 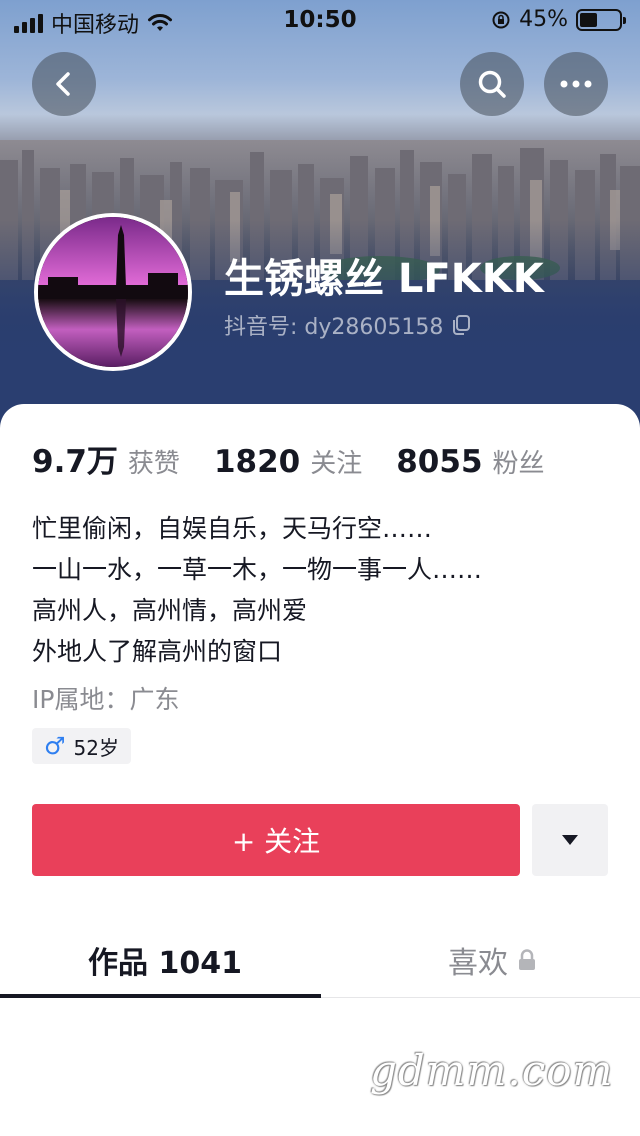 What do you see at coordinates (478, 963) in the screenshot?
I see `tab-likes-label: 喜欢` at bounding box center [478, 963].